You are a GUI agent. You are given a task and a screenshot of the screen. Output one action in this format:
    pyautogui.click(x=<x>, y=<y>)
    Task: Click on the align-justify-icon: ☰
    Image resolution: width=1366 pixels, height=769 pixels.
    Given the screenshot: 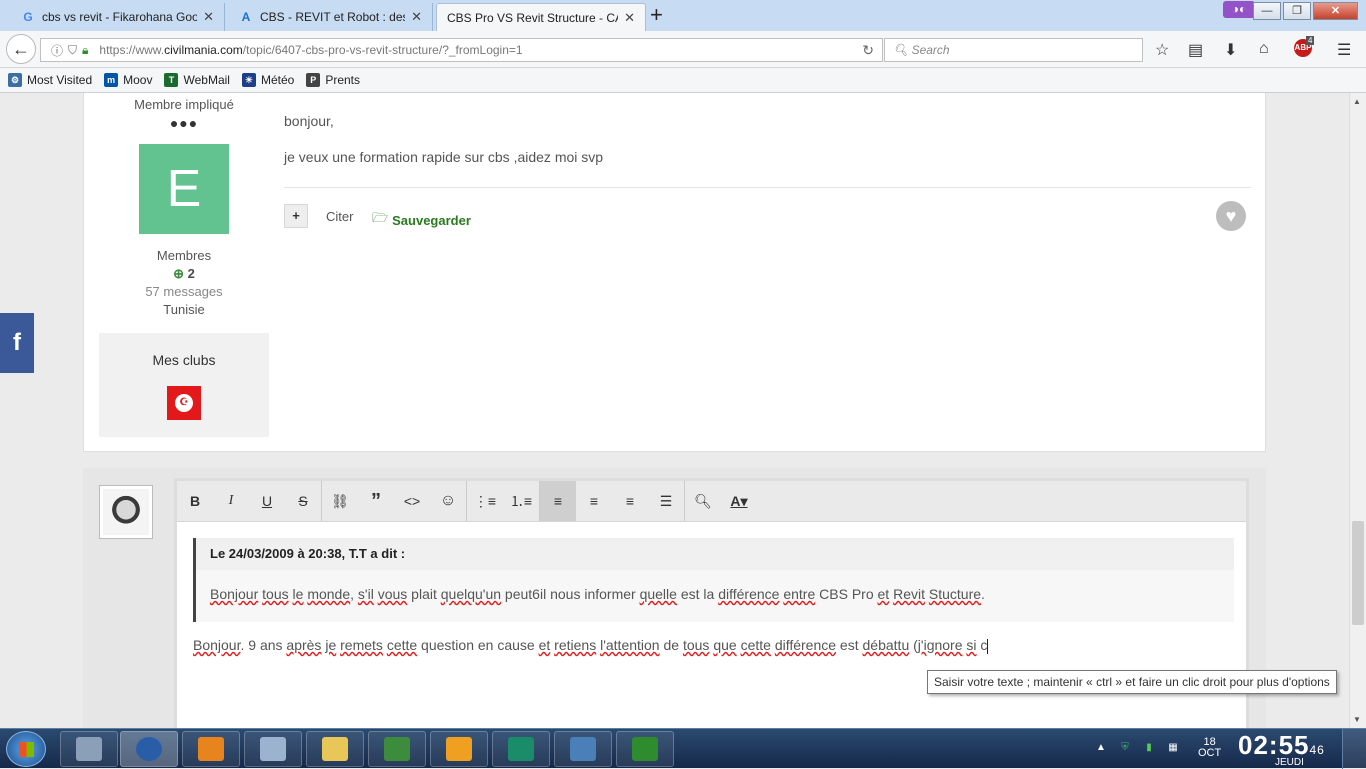 What is the action you would take?
    pyautogui.click(x=666, y=501)
    